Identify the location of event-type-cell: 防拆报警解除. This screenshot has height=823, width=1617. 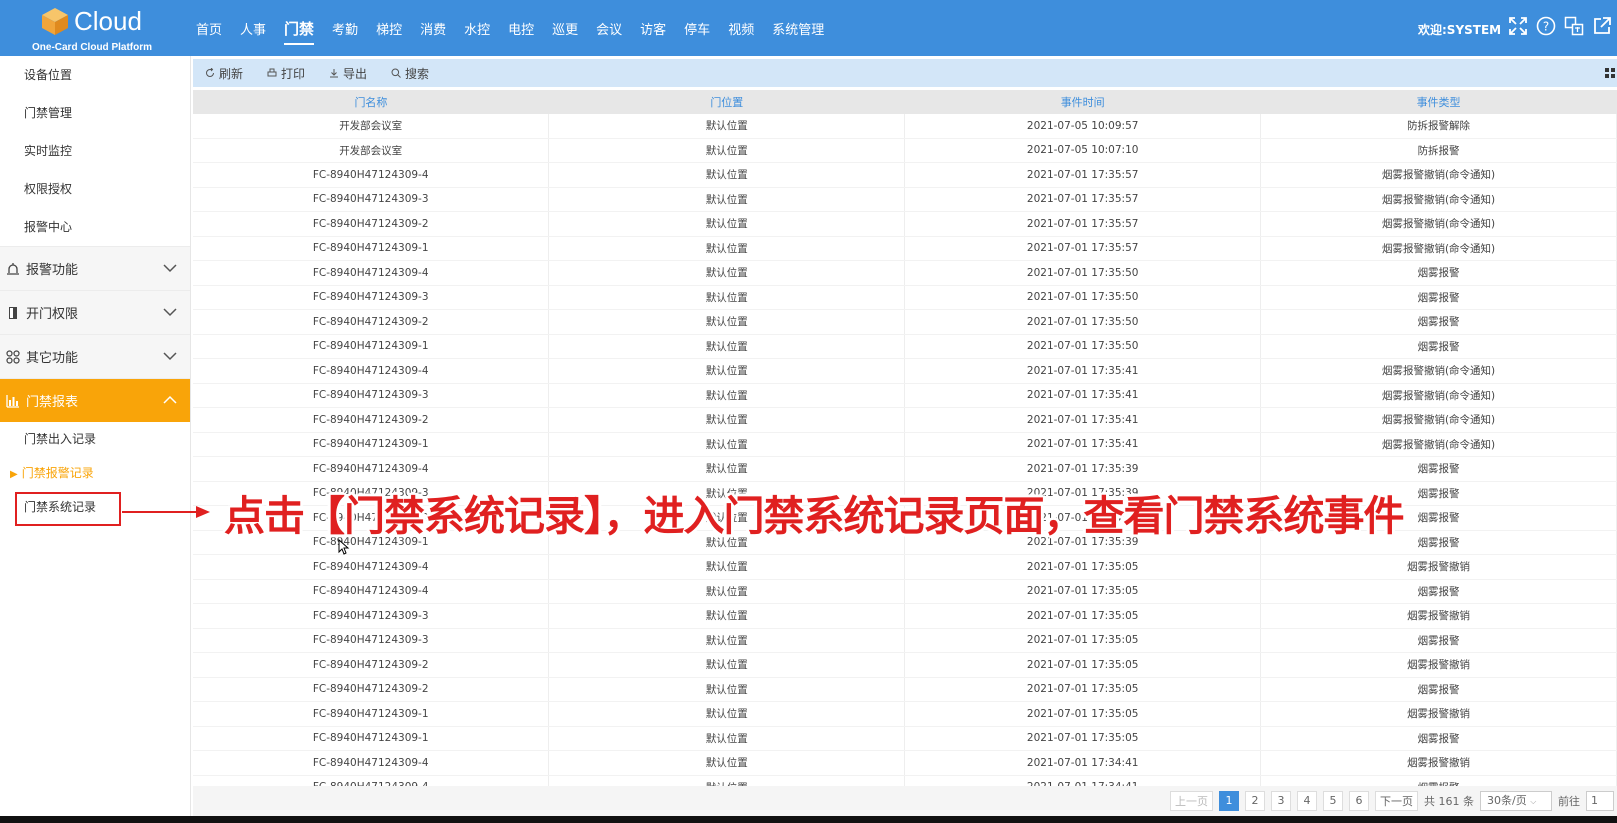
(1438, 126).